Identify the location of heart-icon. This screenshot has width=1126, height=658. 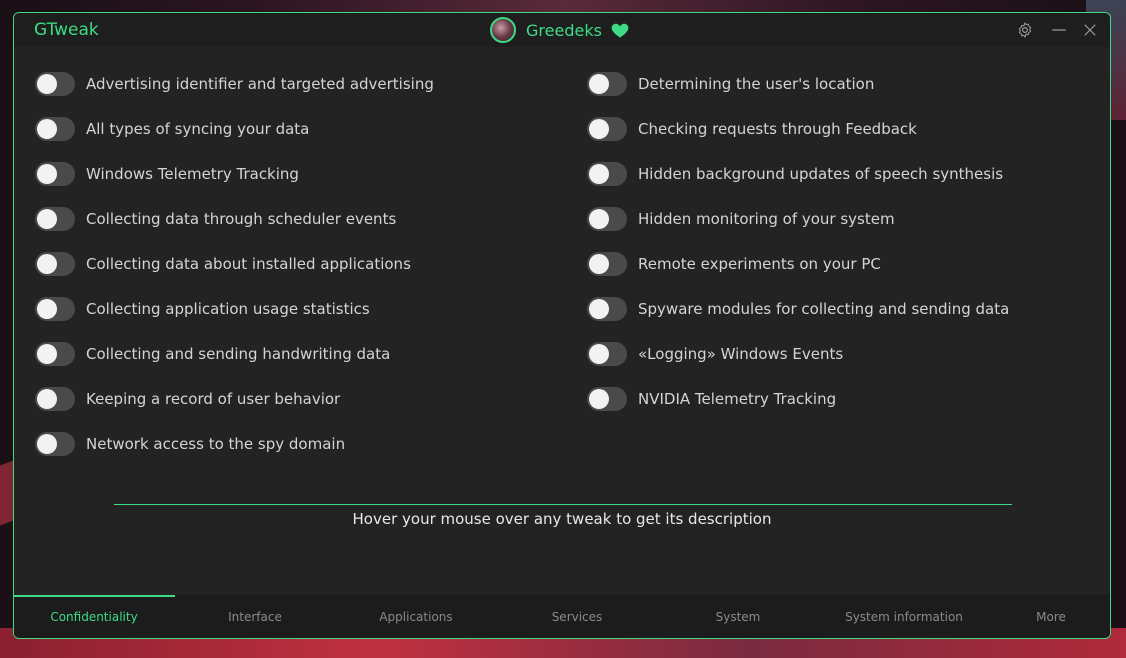
(620, 30).